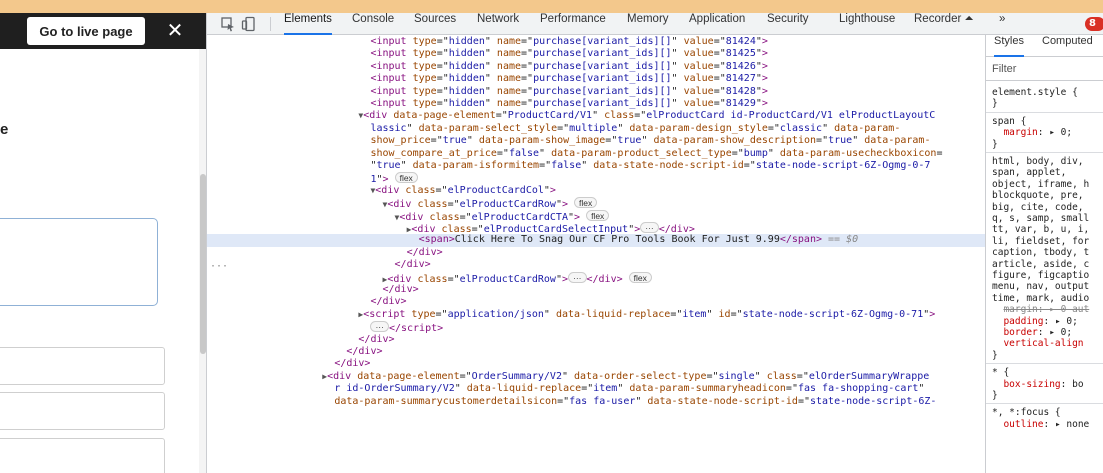 The width and height of the screenshot is (1103, 473). I want to click on tab-security: Security, so click(788, 24).